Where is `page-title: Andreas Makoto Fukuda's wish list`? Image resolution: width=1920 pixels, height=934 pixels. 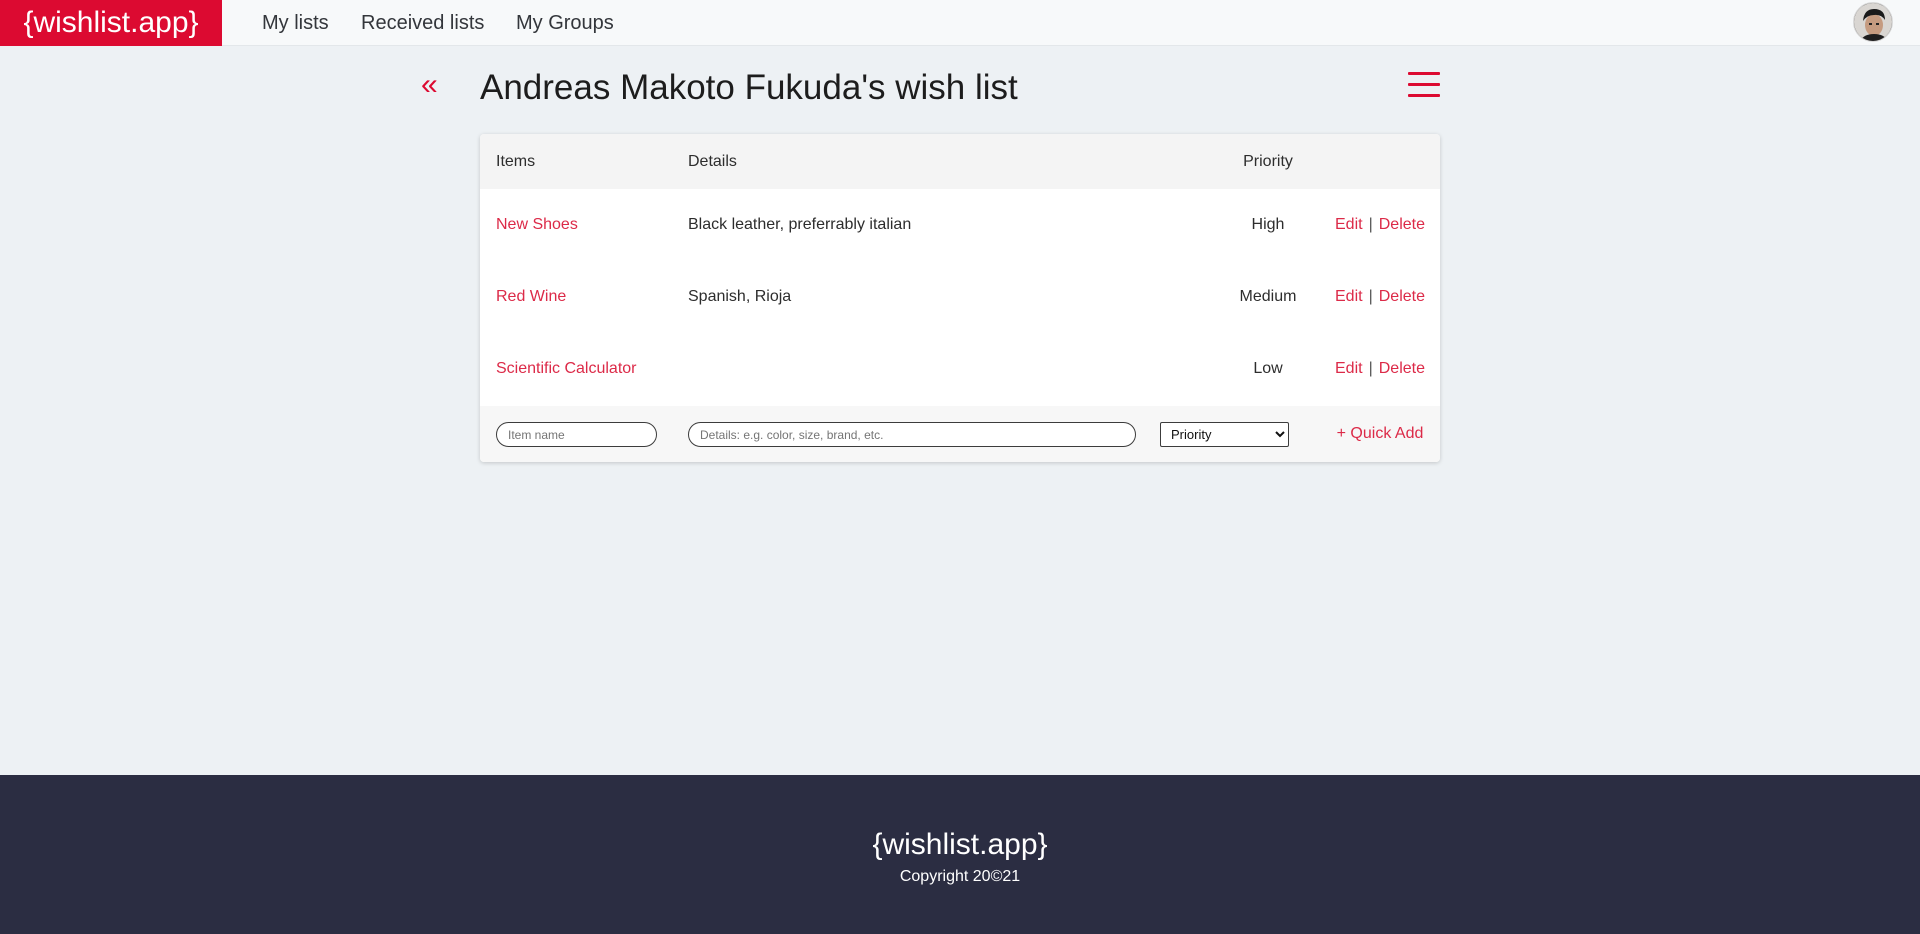
page-title: Andreas Makoto Fukuda's wish list is located at coordinates (749, 87).